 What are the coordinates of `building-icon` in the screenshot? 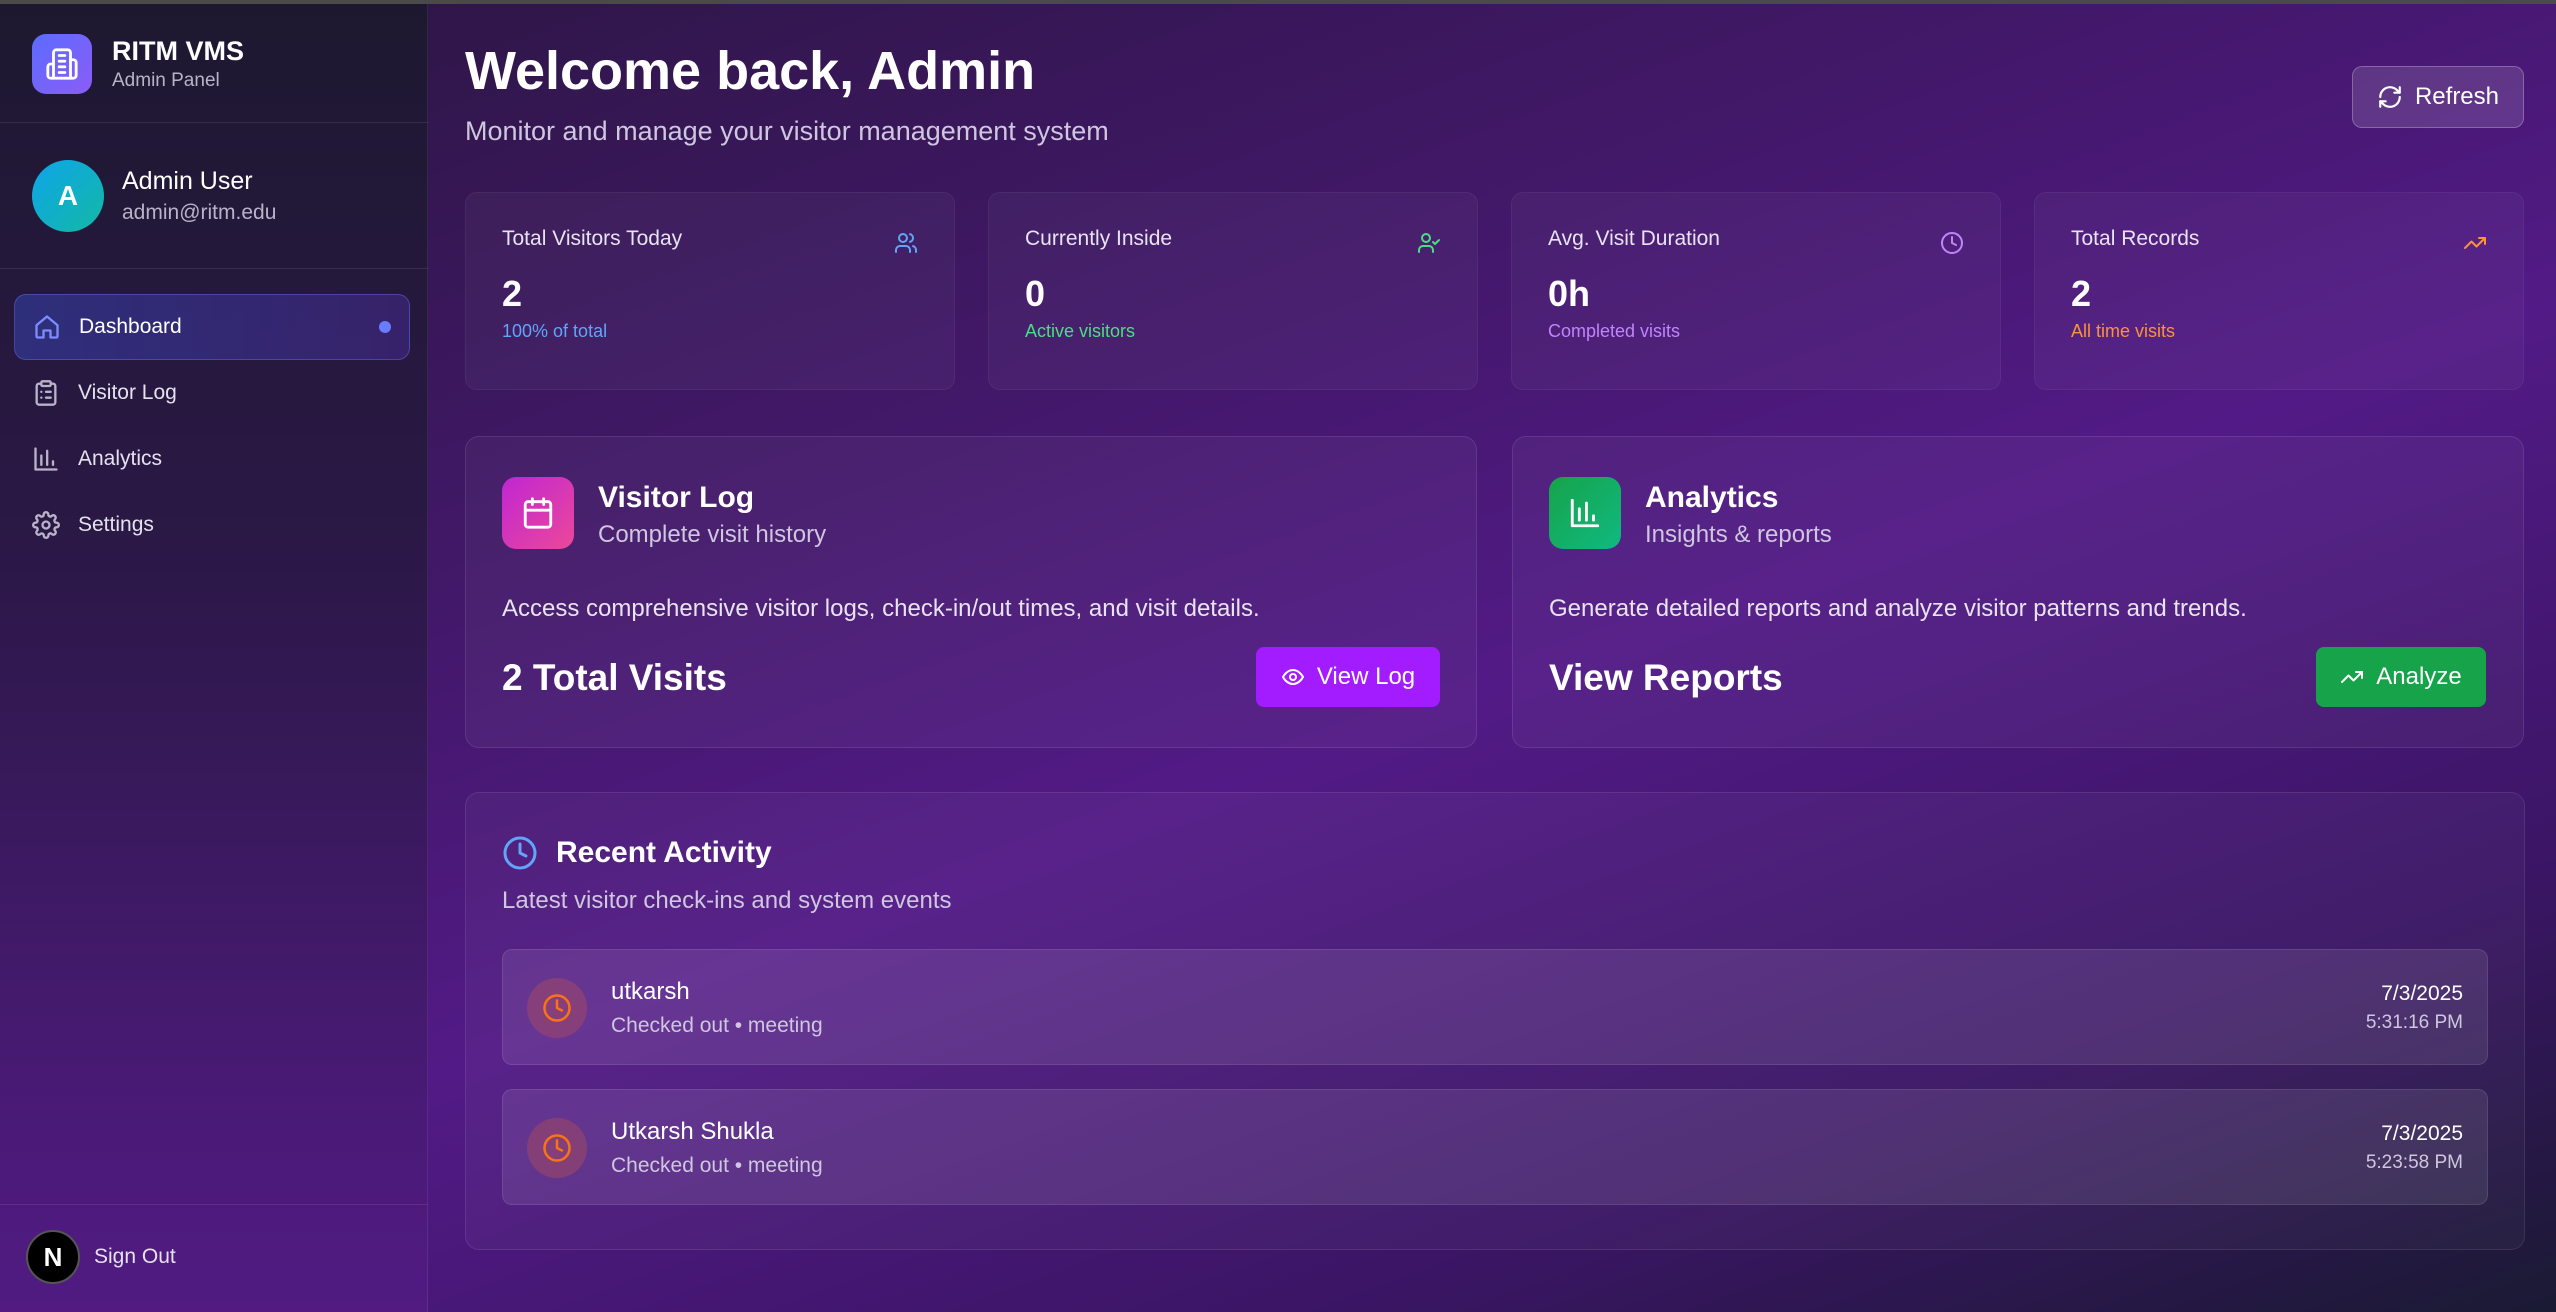 It's located at (62, 64).